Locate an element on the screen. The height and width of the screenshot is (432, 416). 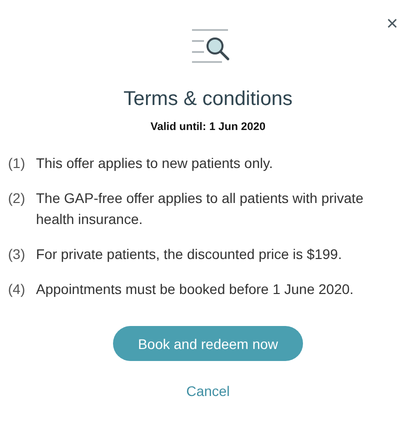
dialog-title: Terms & conditions is located at coordinates (208, 99).